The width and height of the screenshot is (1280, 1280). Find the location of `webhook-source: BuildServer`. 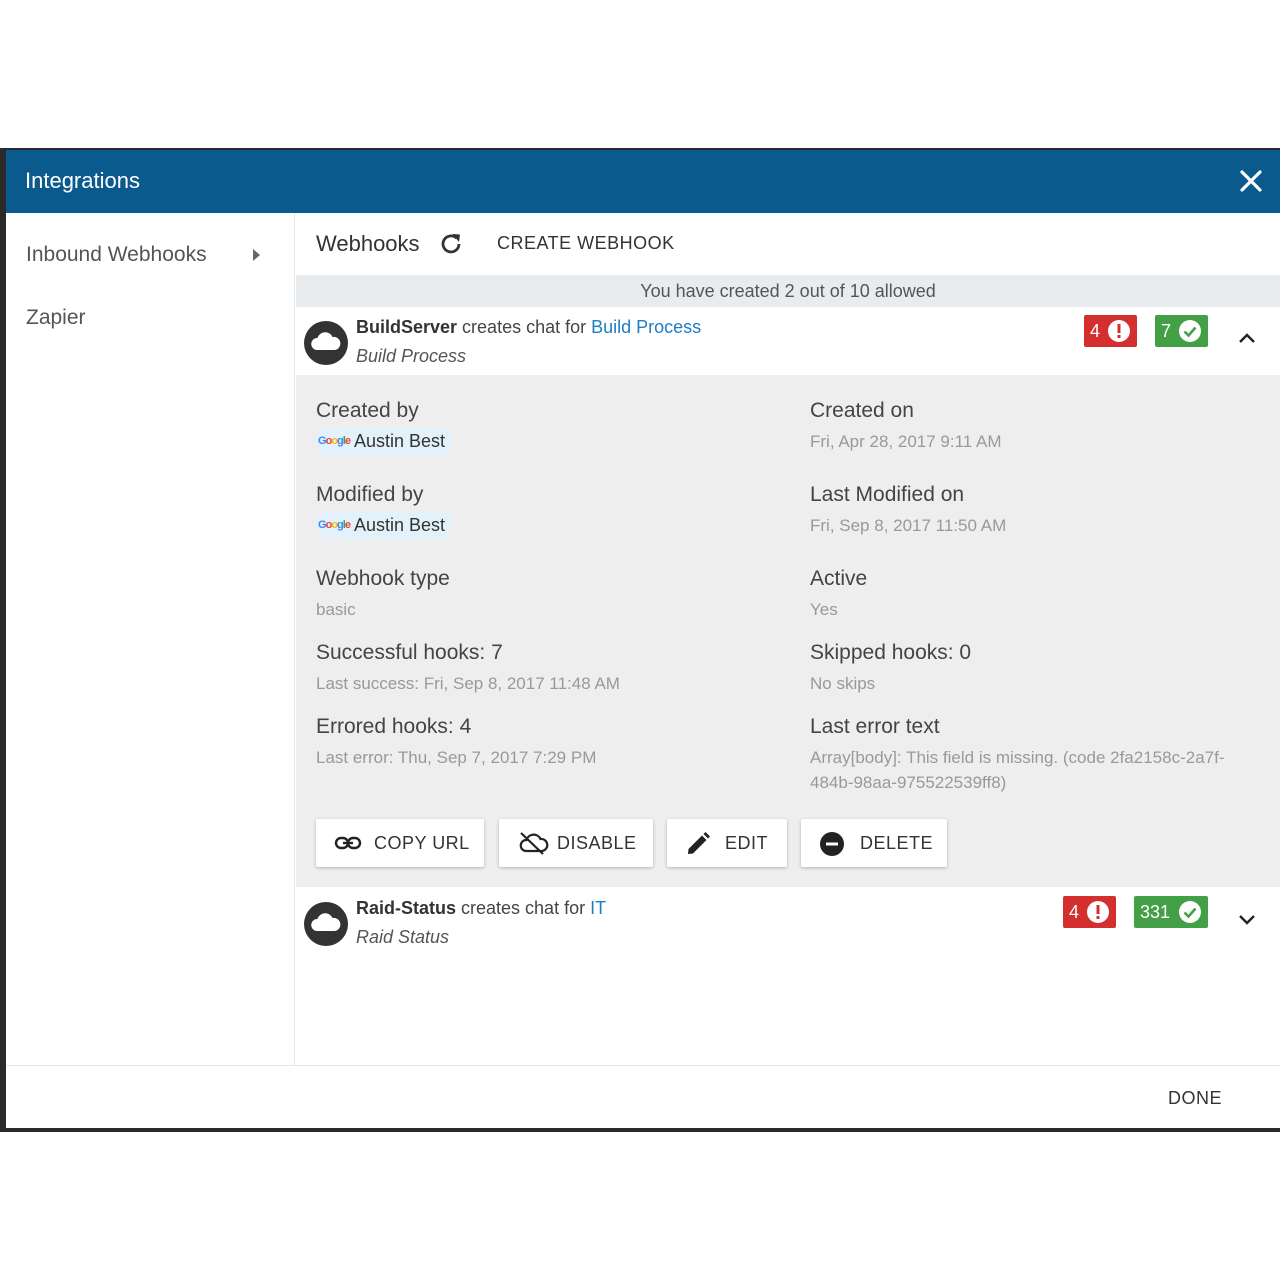

webhook-source: BuildServer is located at coordinates (407, 327).